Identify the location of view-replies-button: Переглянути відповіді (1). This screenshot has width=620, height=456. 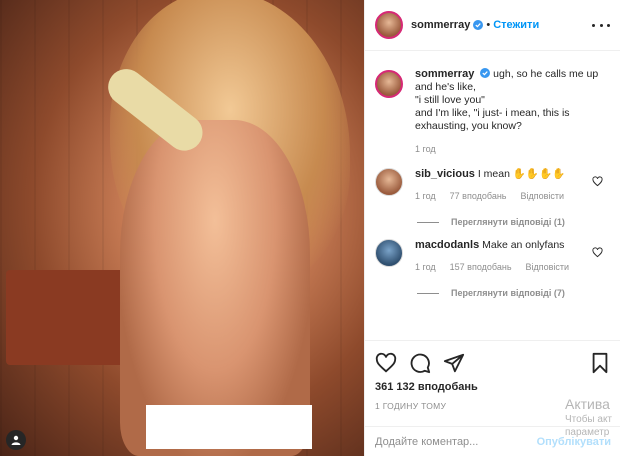
(518, 222).